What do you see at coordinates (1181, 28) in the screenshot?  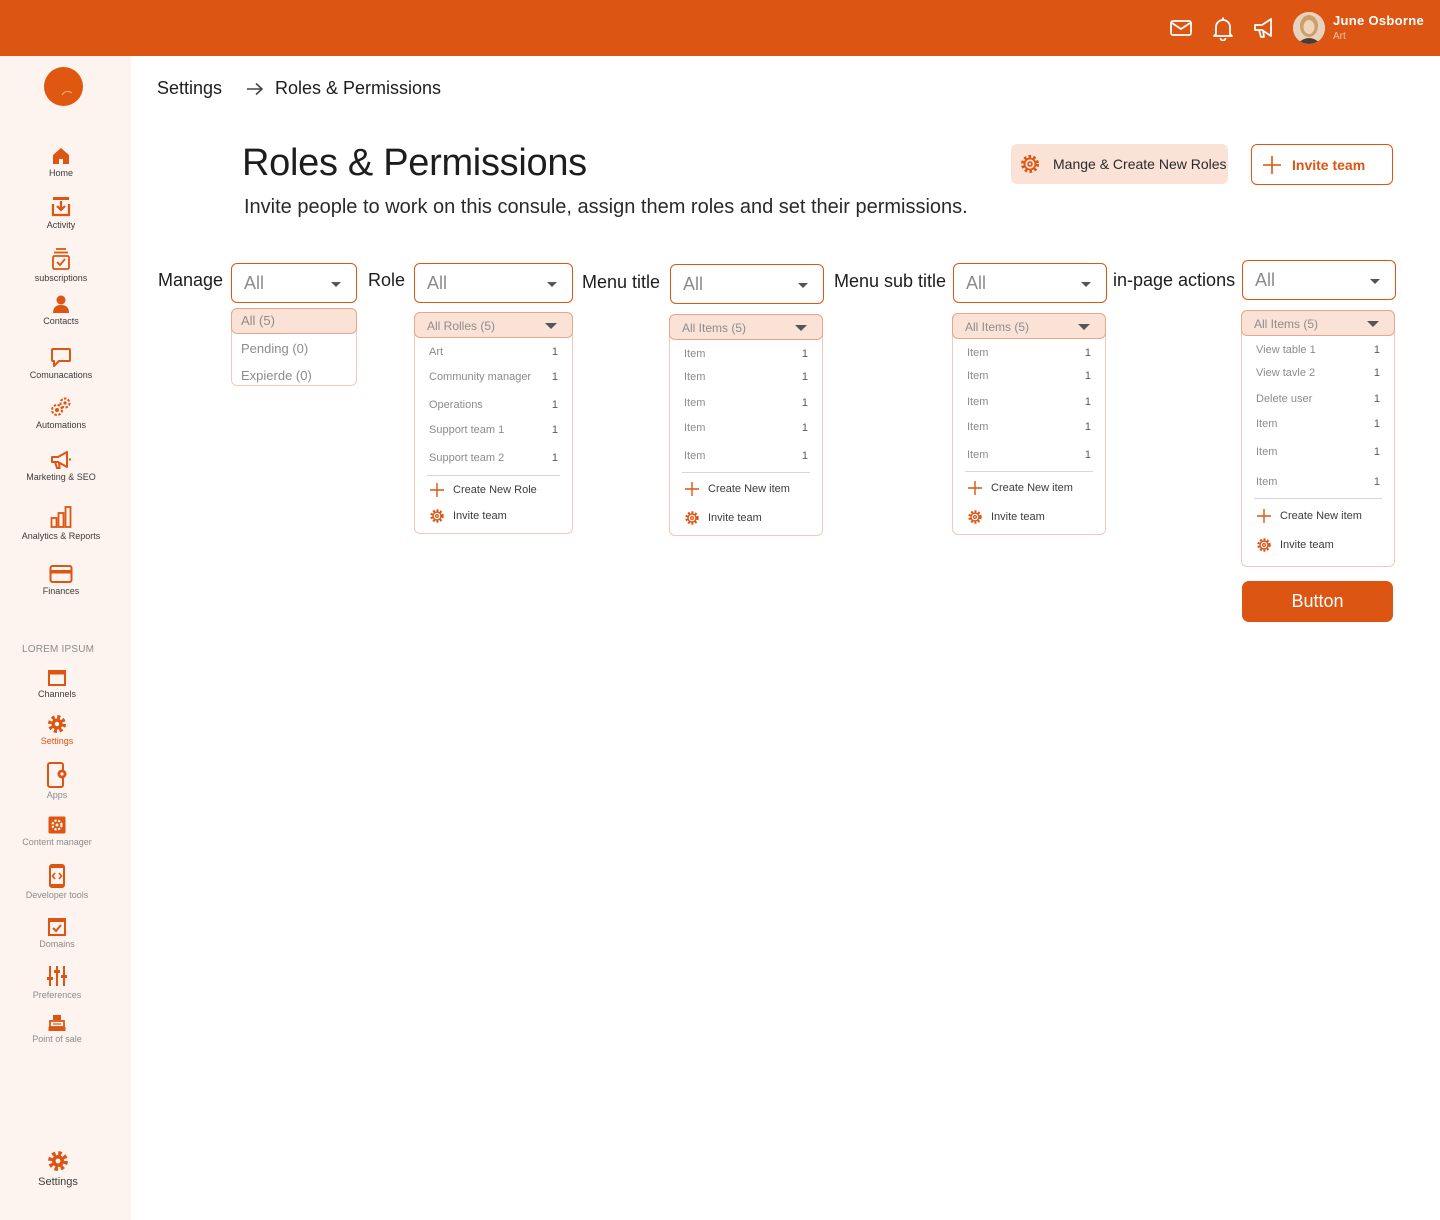 I see `mail-icon` at bounding box center [1181, 28].